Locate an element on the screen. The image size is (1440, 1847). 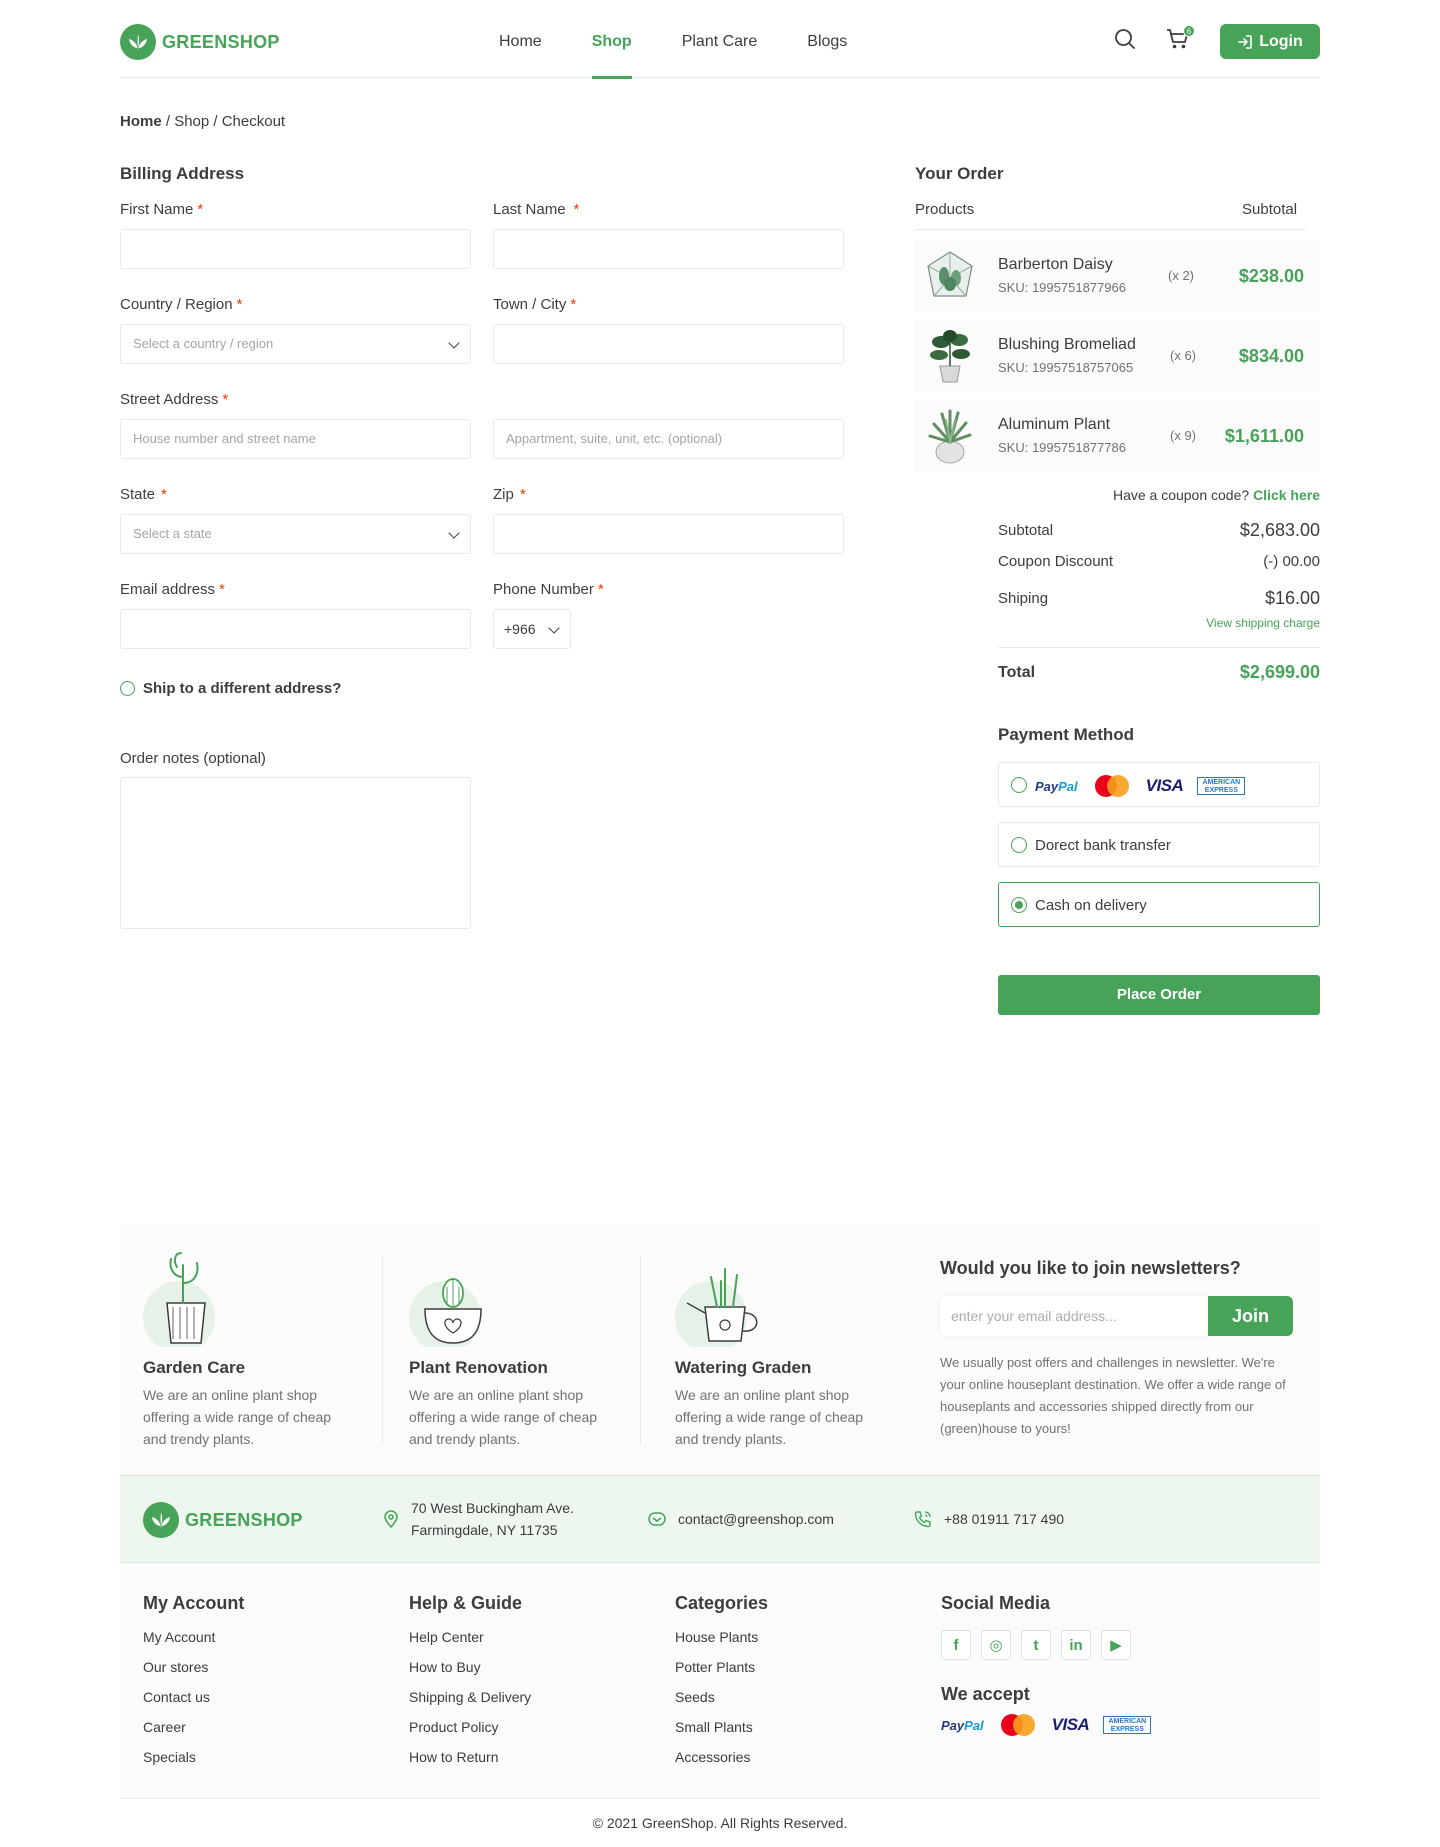
header-actions: 6 Login is located at coordinates (1217, 41).